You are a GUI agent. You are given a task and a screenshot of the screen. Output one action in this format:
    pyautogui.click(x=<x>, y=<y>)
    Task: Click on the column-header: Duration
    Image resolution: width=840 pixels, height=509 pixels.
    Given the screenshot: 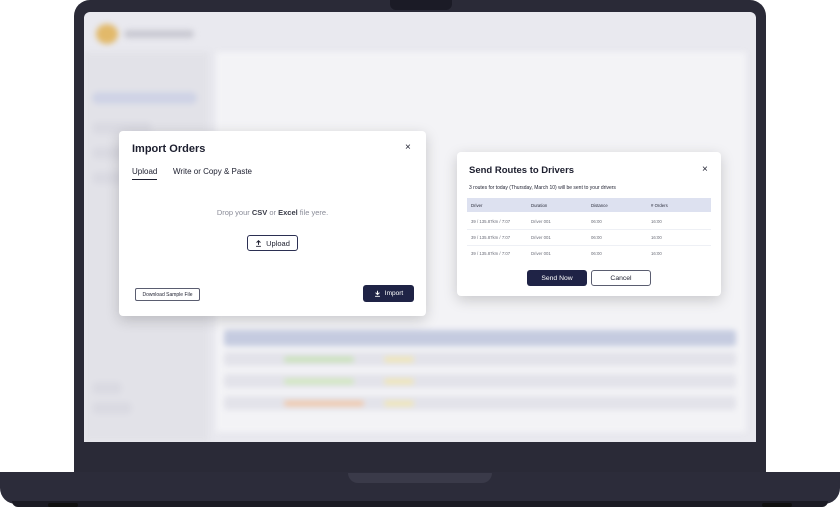 What is the action you would take?
    pyautogui.click(x=539, y=205)
    